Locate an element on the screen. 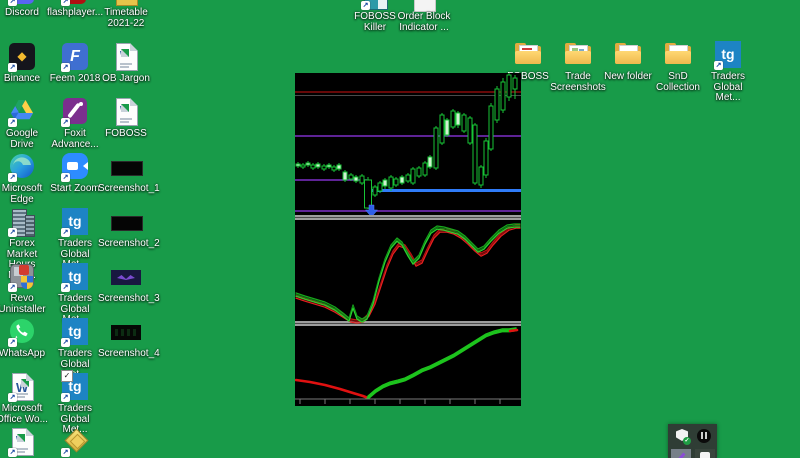 This screenshot has width=800, height=458. desktop-icon-snd-collection: SnD Collection is located at coordinates (678, 66).